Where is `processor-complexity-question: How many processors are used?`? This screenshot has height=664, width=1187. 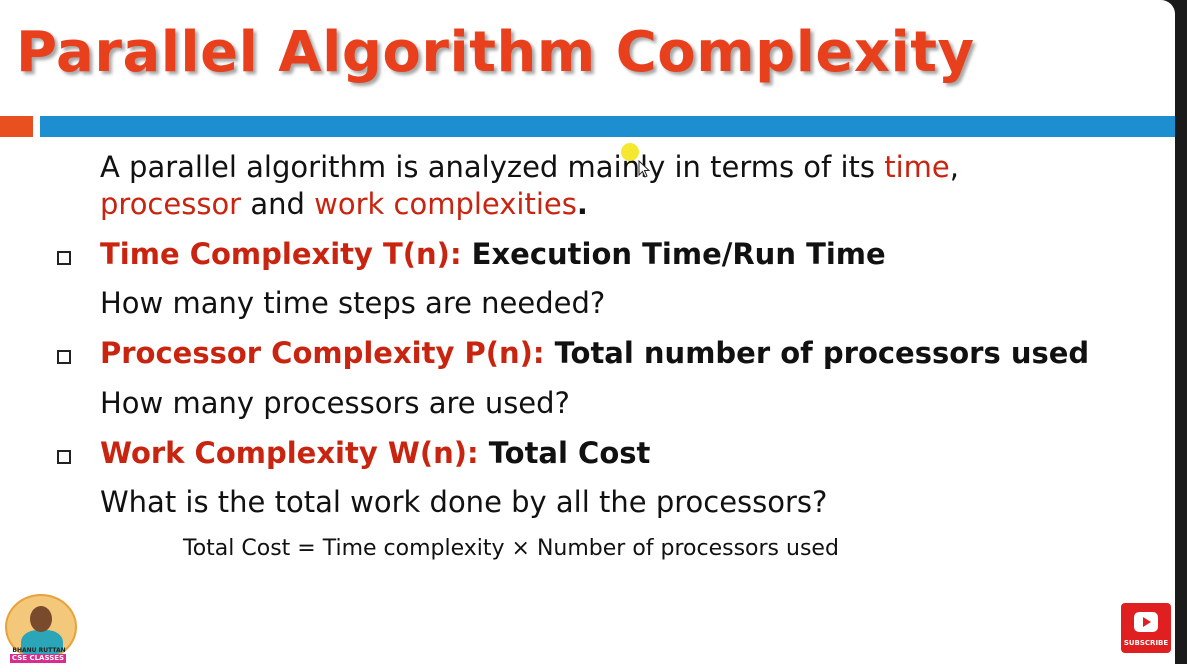
processor-complexity-question: How many processors are used? is located at coordinates (335, 403).